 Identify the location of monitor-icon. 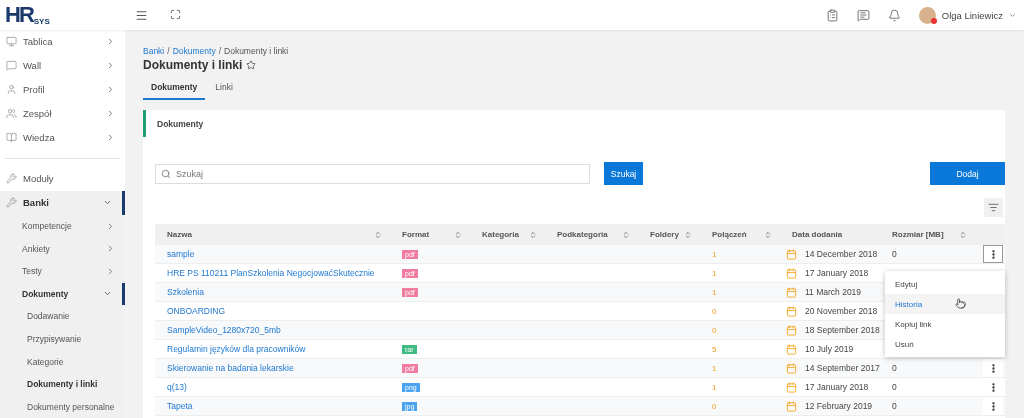
(11, 42).